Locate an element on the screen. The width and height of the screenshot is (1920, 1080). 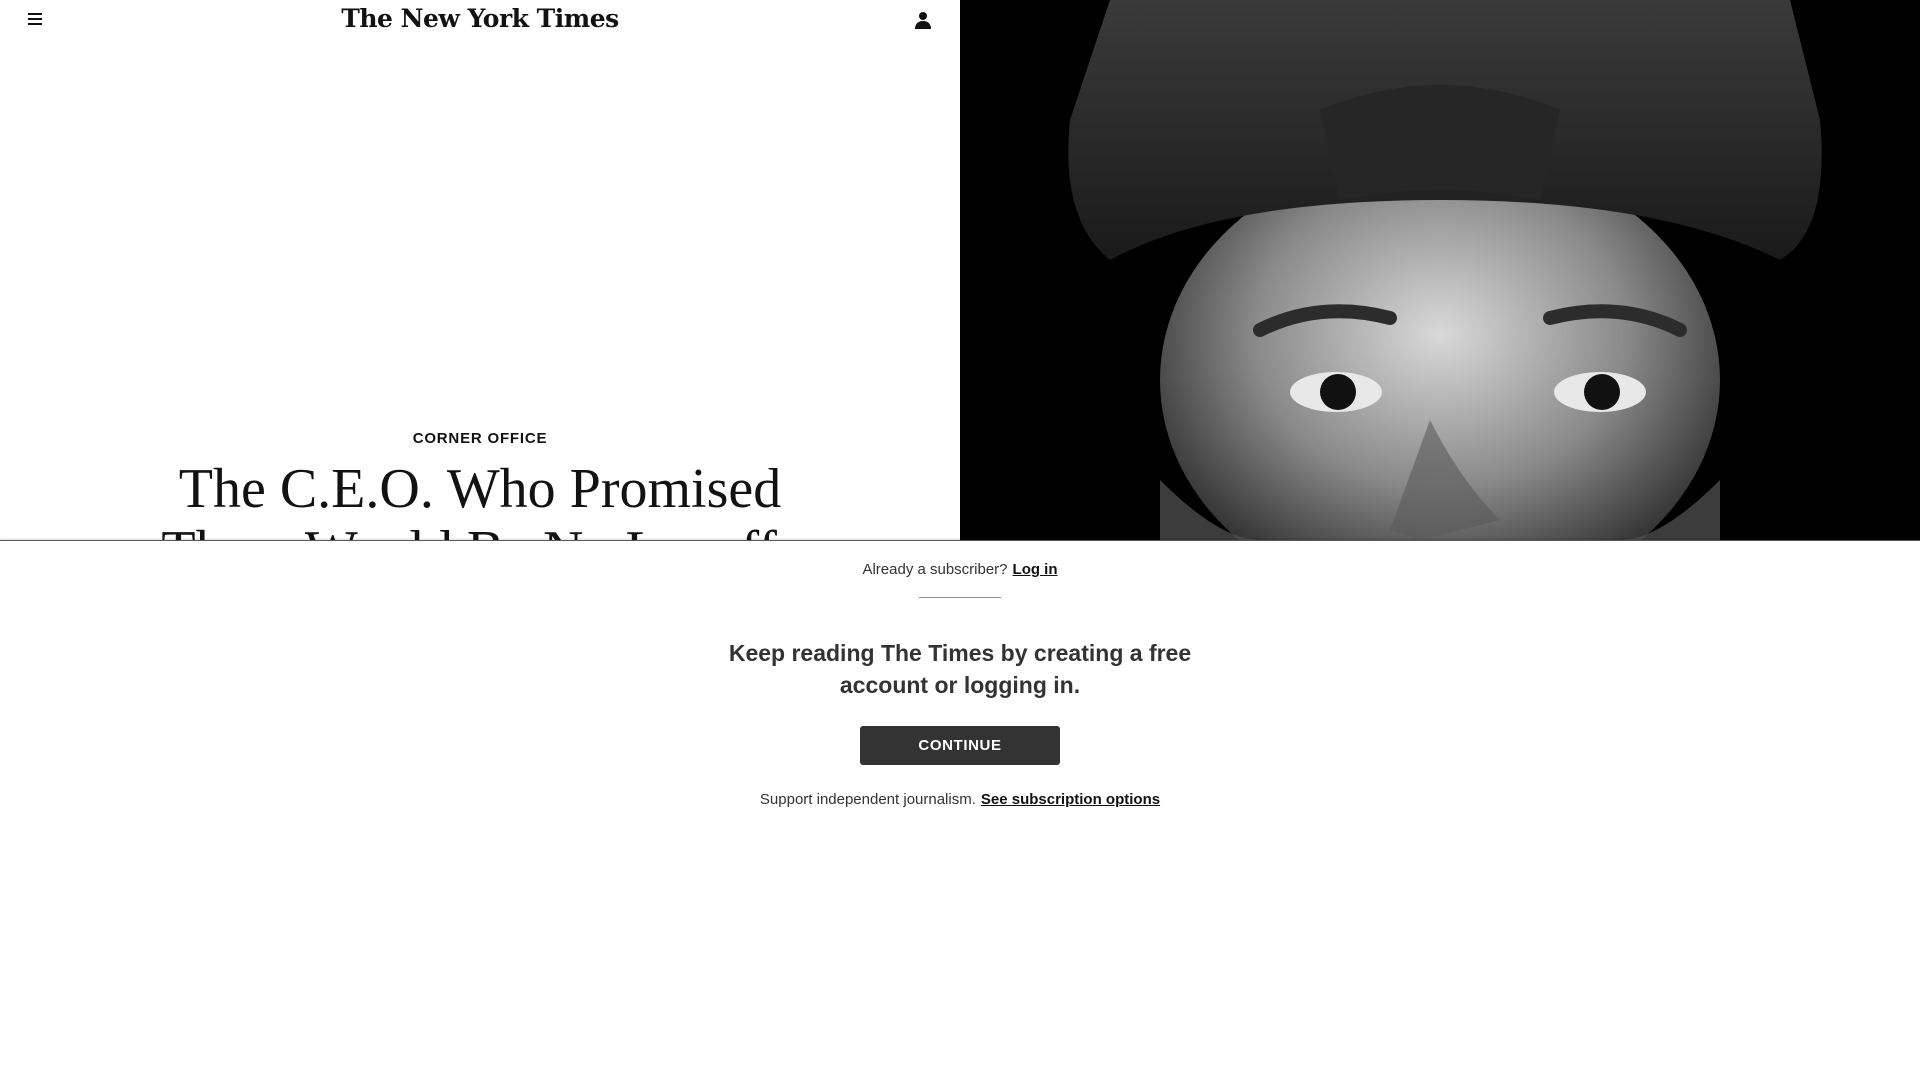
support-text: Support independent journalism. is located at coordinates (867, 799).